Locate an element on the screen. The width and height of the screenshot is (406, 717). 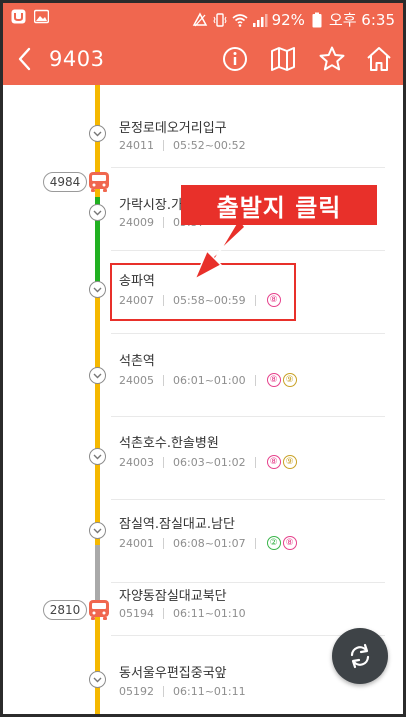
refresh-icon is located at coordinates (360, 656).